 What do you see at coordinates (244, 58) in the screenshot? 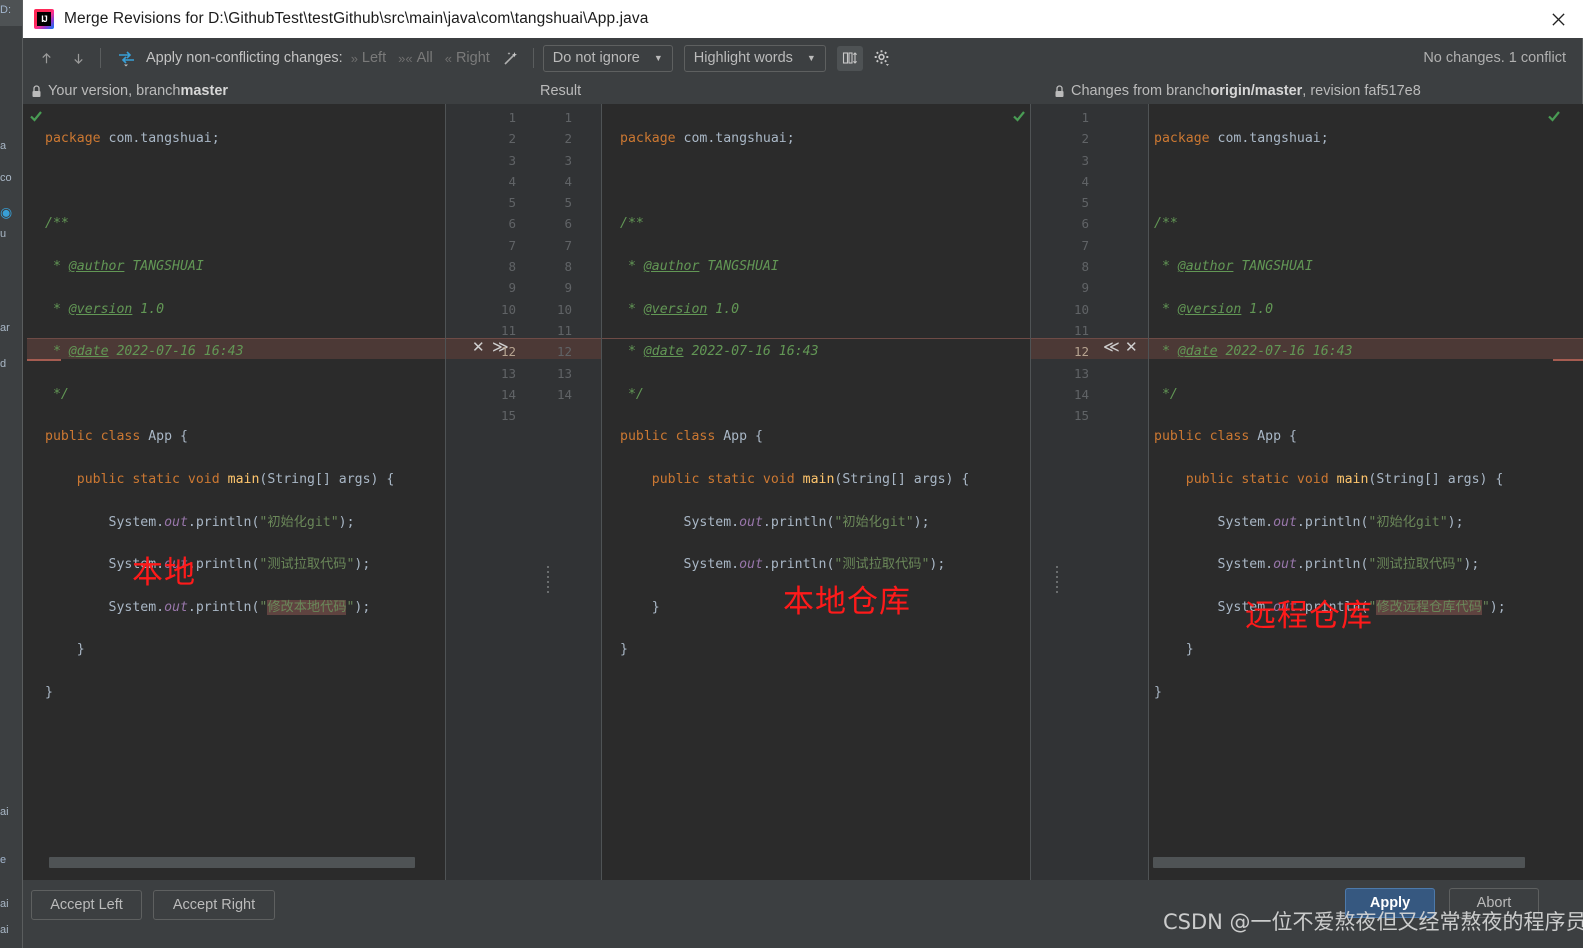
I see `apply-nonconflicting-label: Apply non-conflicting changes:` at bounding box center [244, 58].